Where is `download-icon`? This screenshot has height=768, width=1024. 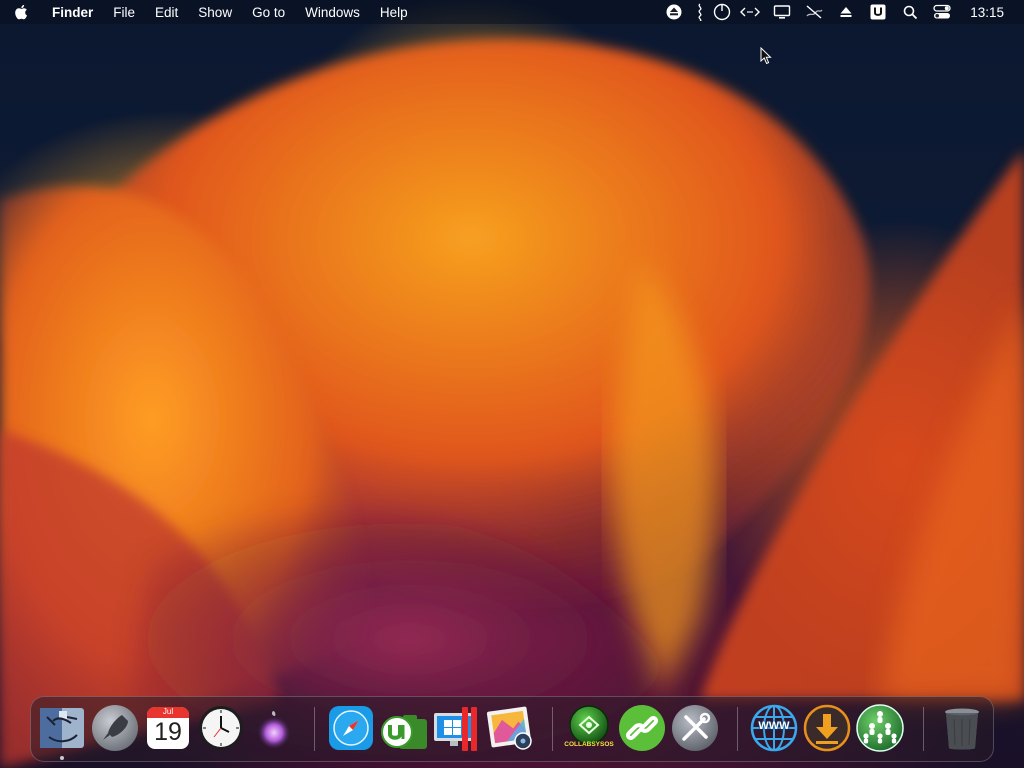 download-icon is located at coordinates (827, 728).